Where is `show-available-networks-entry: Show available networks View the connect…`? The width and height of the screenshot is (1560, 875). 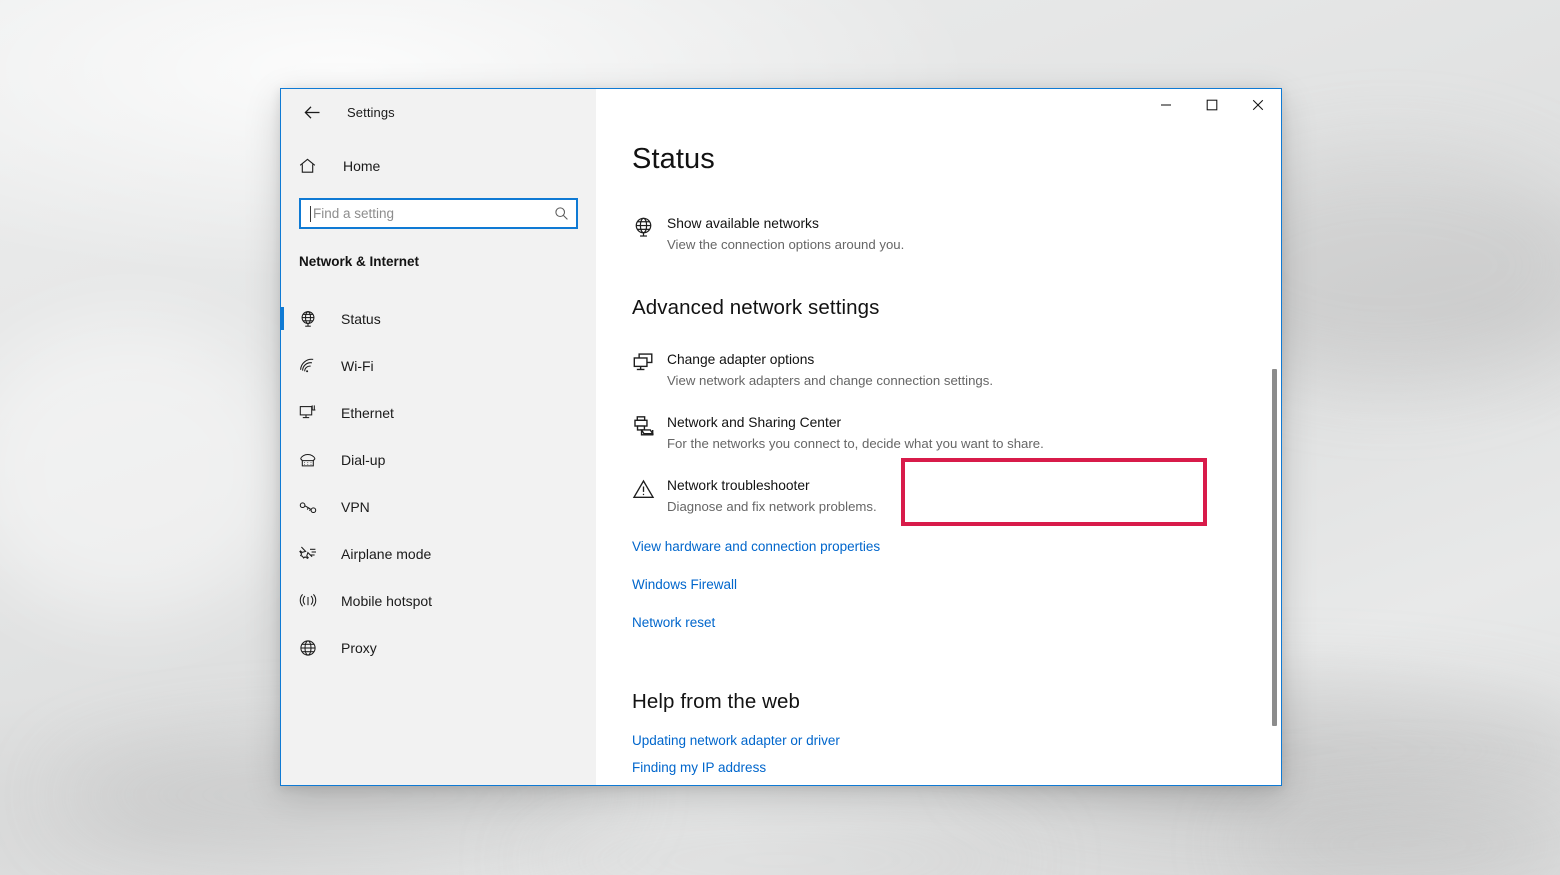
show-available-networks-entry: Show available networks View the connect… is located at coordinates (956, 234).